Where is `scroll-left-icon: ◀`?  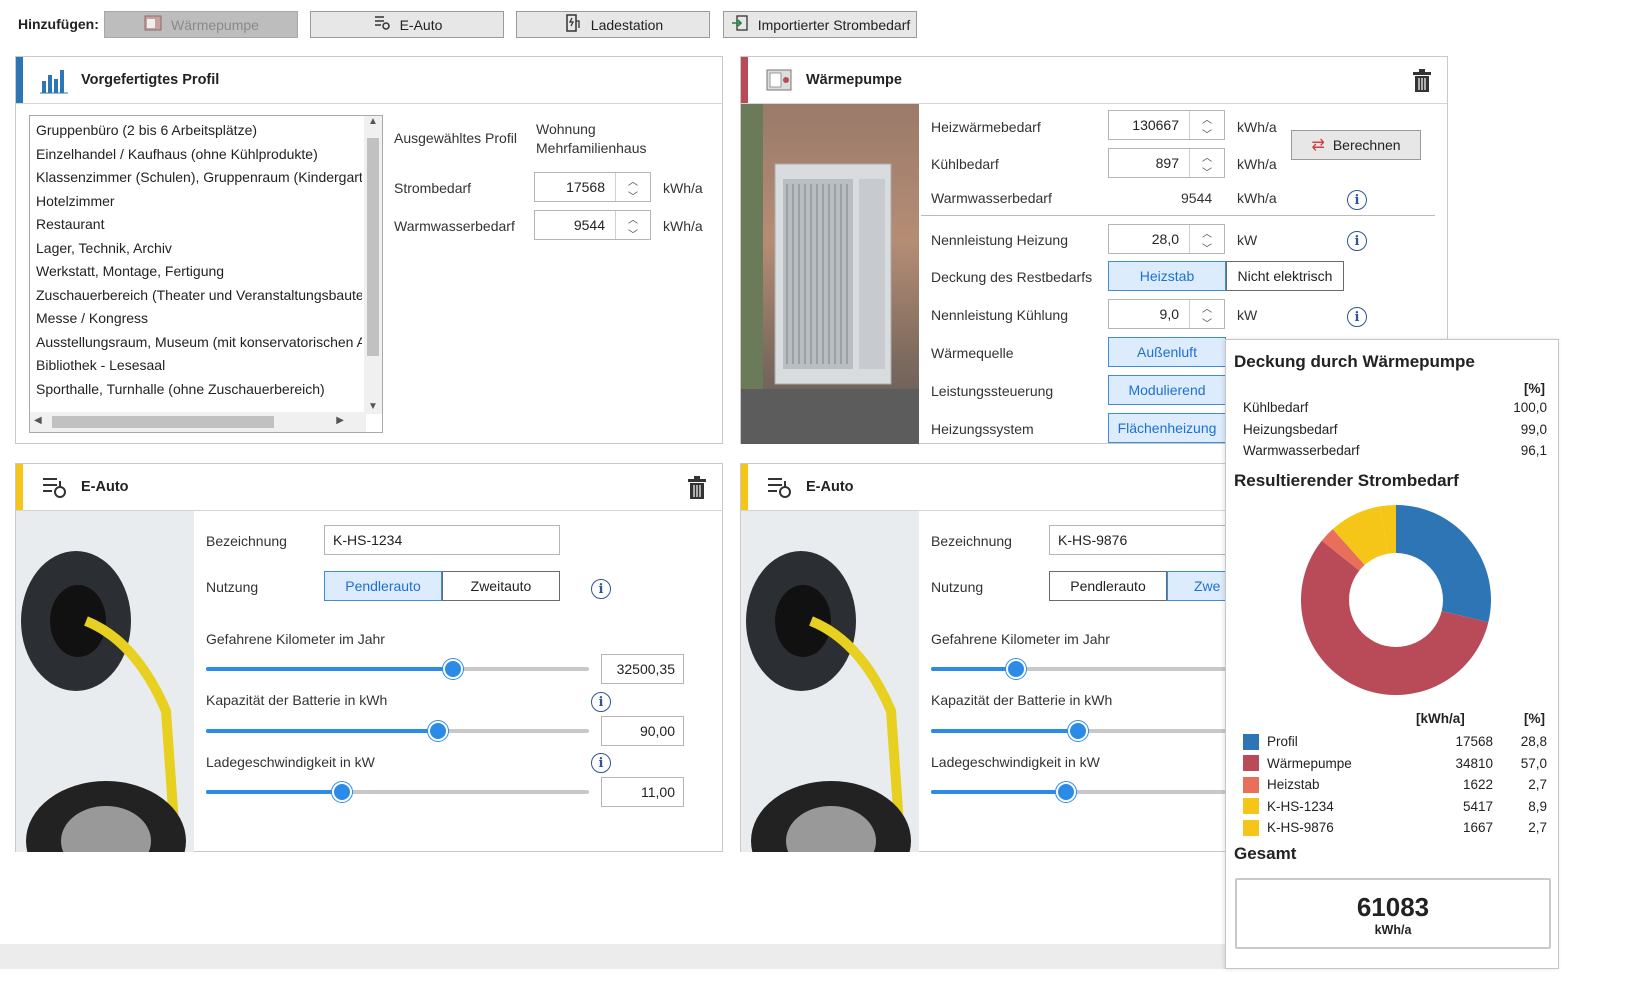 scroll-left-icon: ◀ is located at coordinates (38, 420).